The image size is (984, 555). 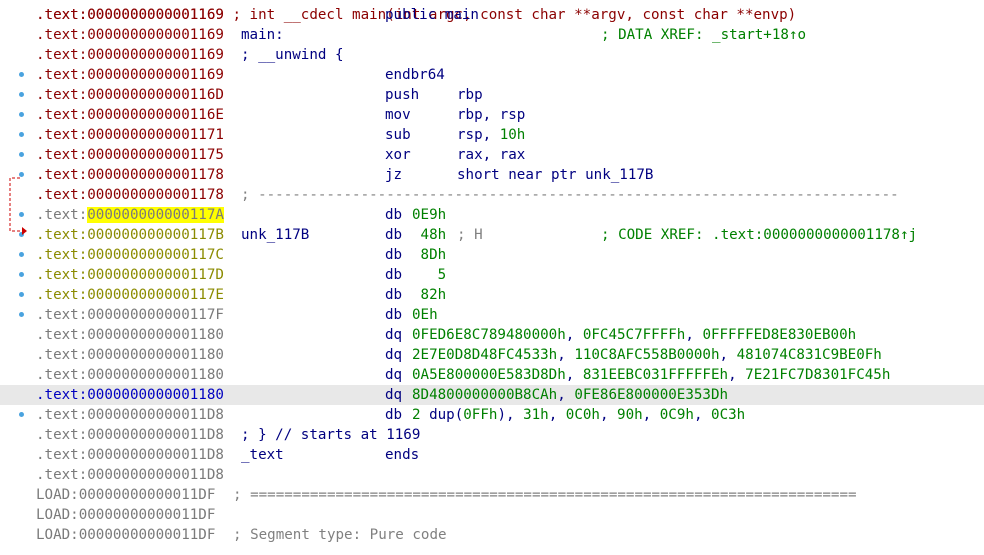 I want to click on line-address: .text:000000000000116D, so click(x=130, y=95).